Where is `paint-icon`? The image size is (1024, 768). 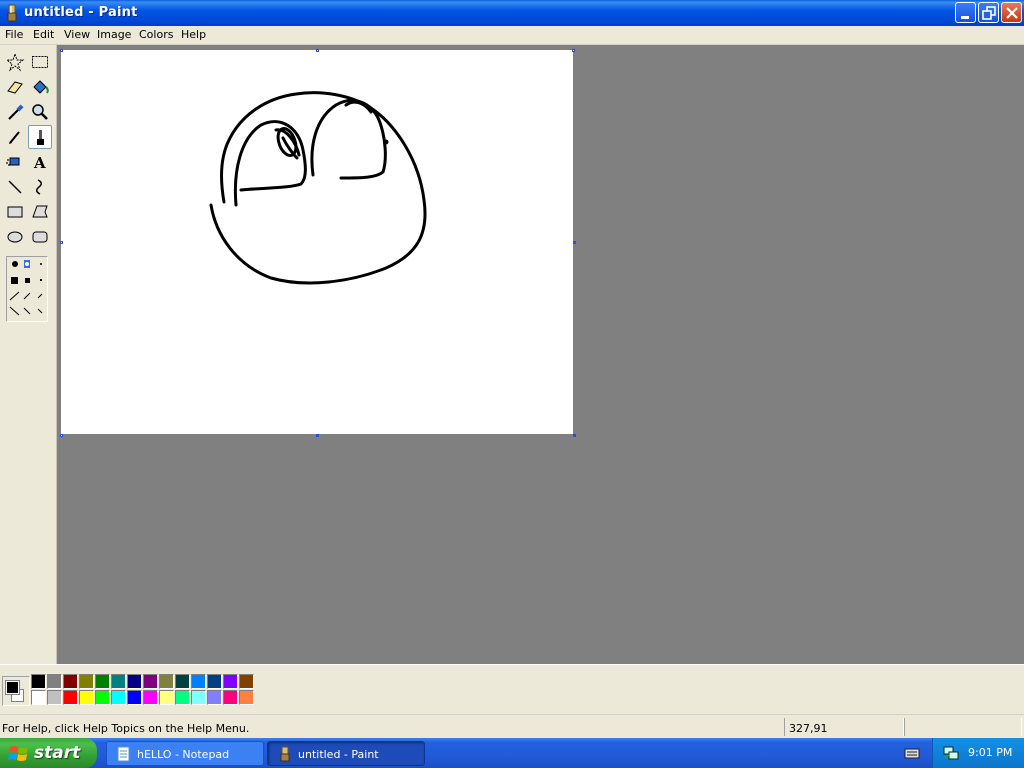 paint-icon is located at coordinates (285, 754).